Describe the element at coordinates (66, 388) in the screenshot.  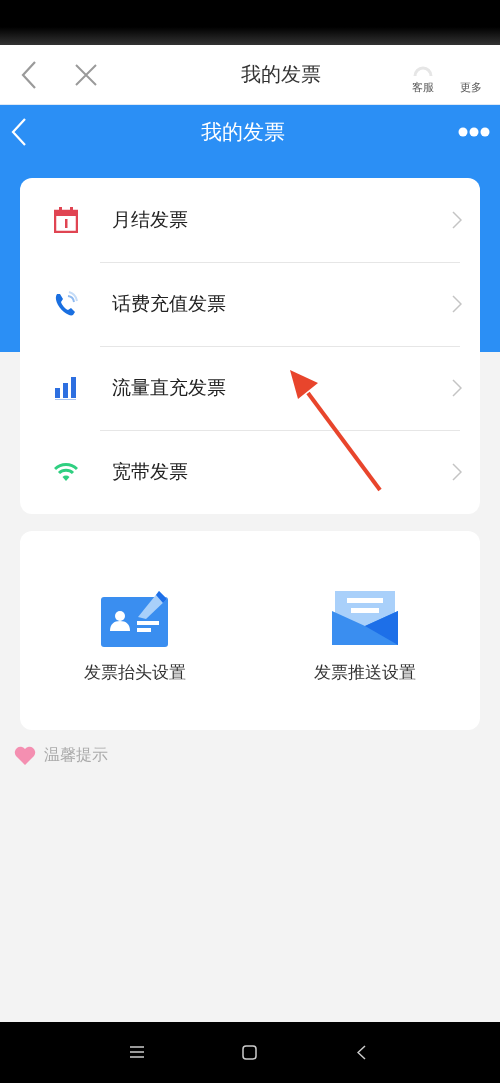
I see `signal-bars-icon` at that location.